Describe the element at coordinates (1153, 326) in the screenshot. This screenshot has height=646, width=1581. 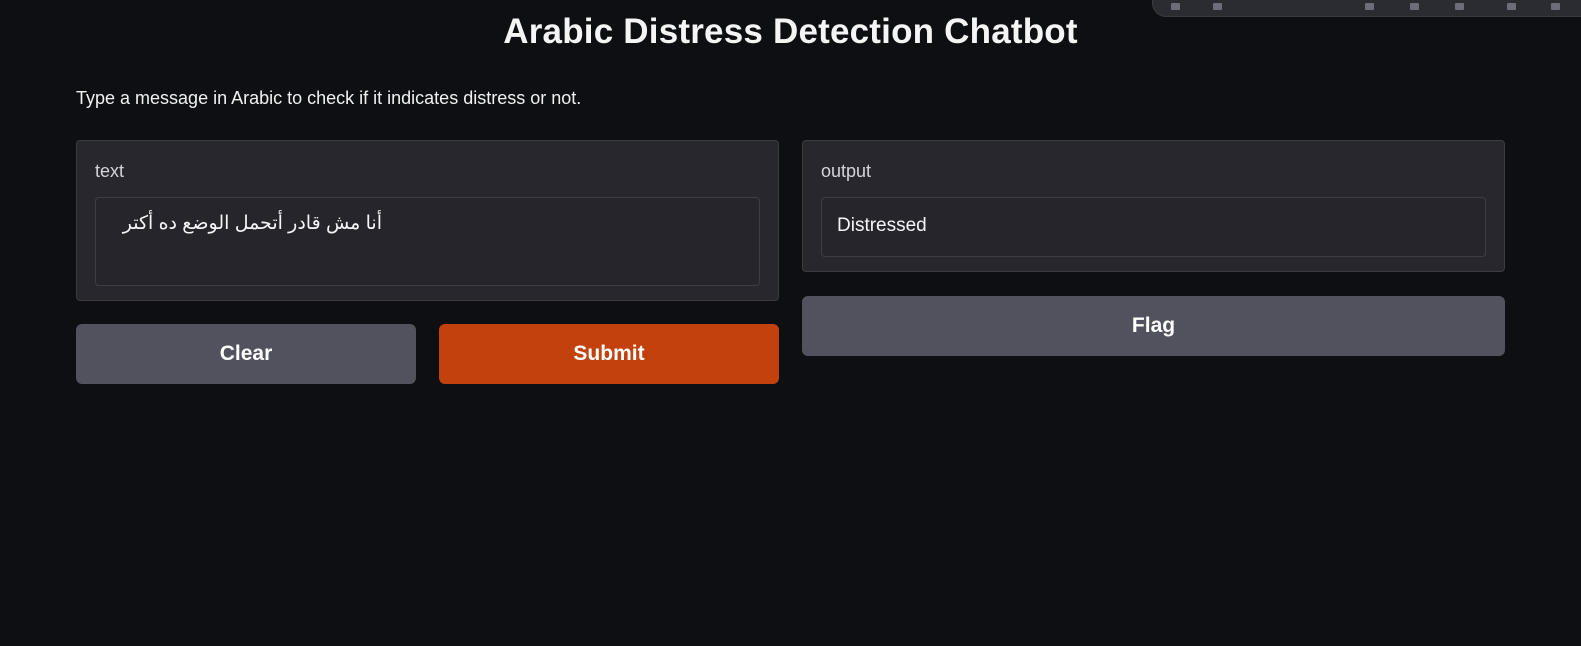
I see `flag-button: Flag` at that location.